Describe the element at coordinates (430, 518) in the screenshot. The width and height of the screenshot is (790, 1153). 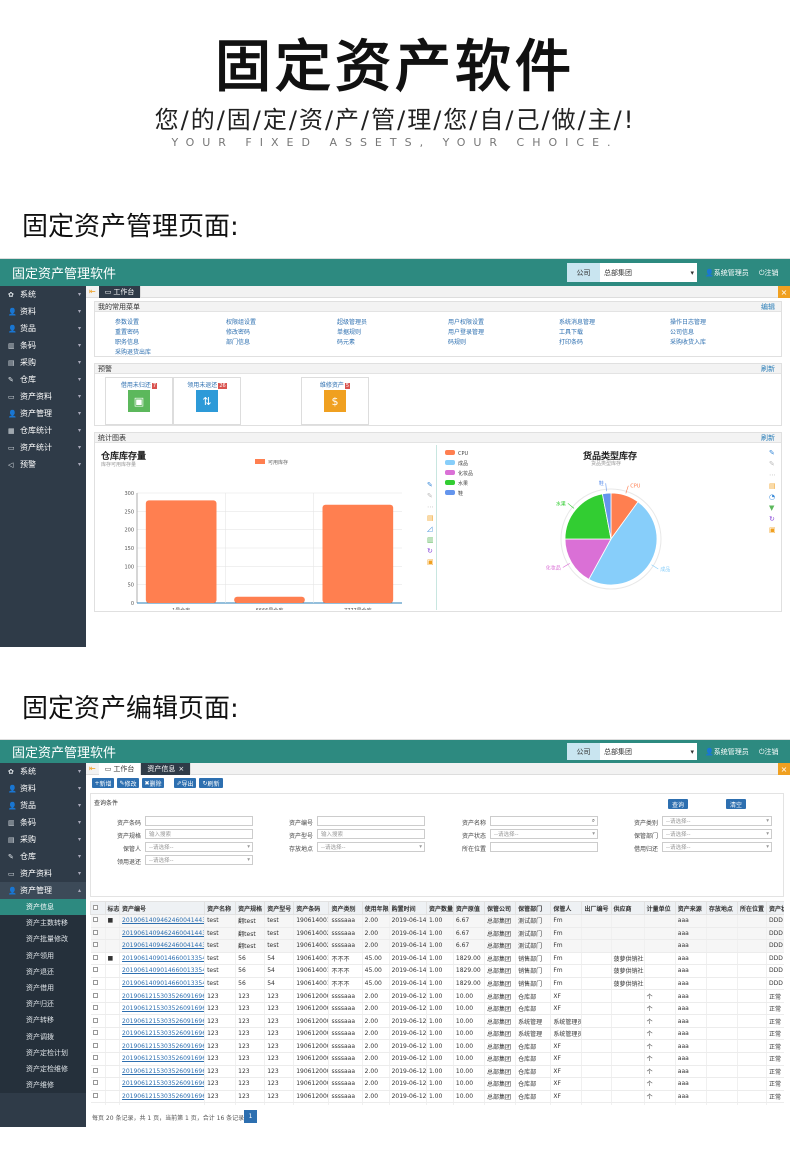
I see `chart-tool-icon: ▤` at that location.